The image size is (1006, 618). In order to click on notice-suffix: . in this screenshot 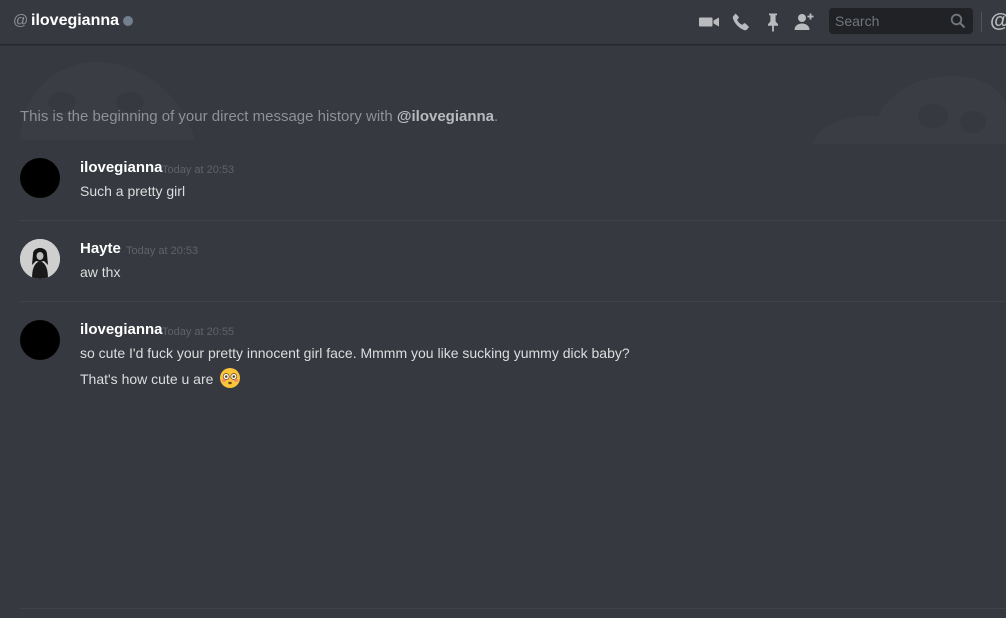, I will do `click(496, 116)`.